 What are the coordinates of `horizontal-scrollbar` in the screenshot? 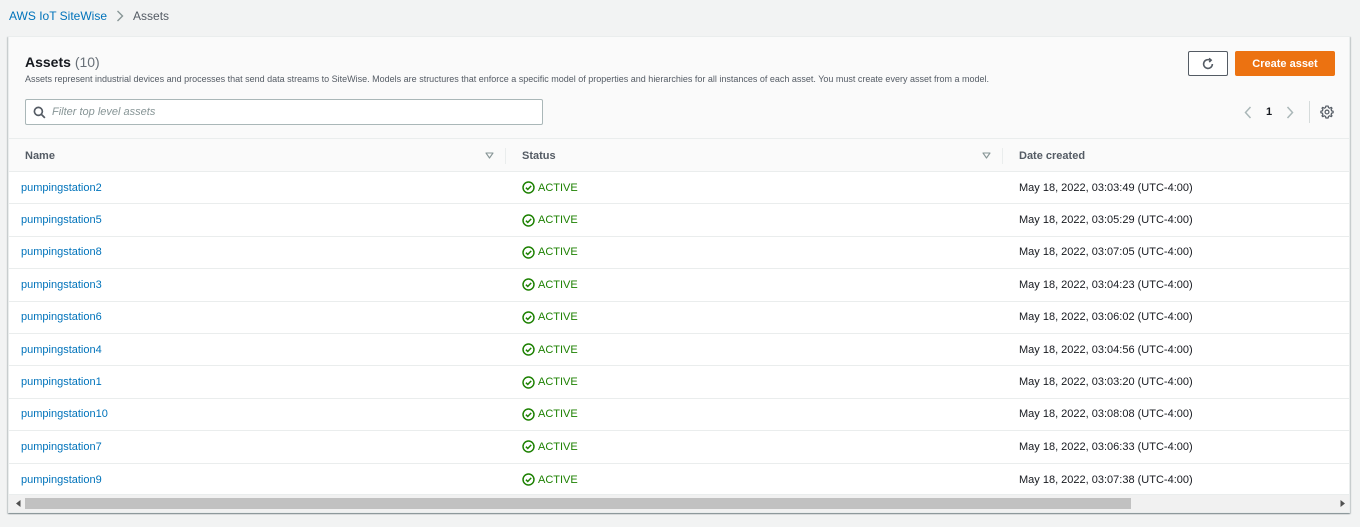 It's located at (679, 503).